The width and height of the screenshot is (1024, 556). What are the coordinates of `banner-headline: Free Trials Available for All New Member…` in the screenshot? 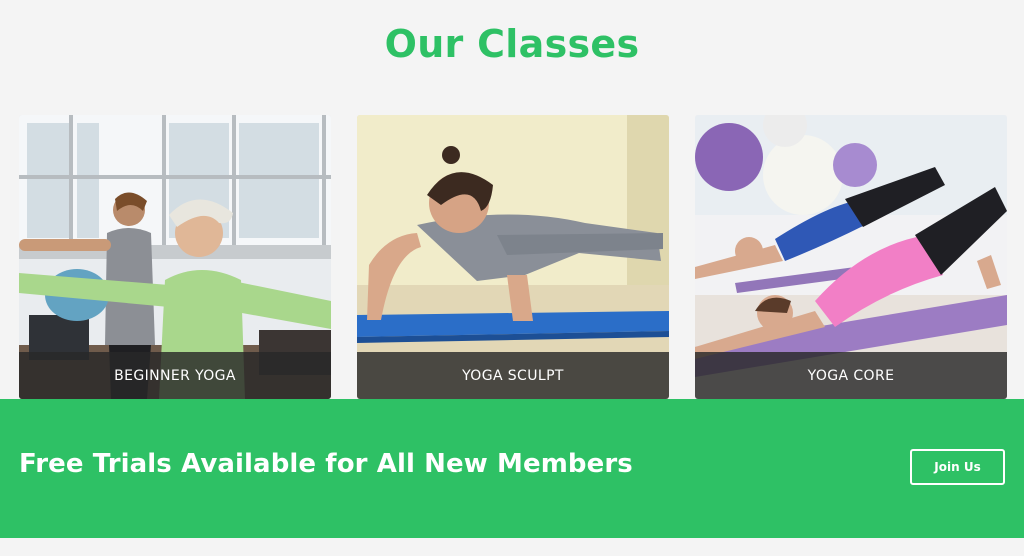 It's located at (326, 464).